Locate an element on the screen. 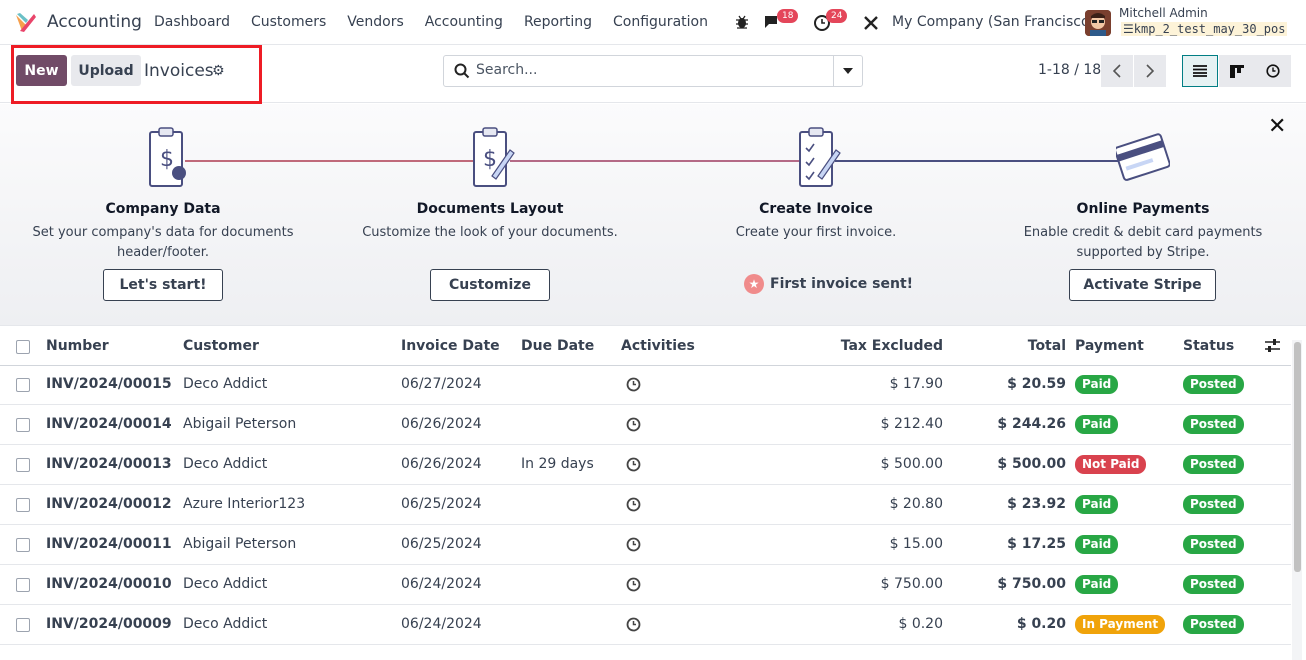 The image size is (1306, 660). bug-icon is located at coordinates (742, 22).